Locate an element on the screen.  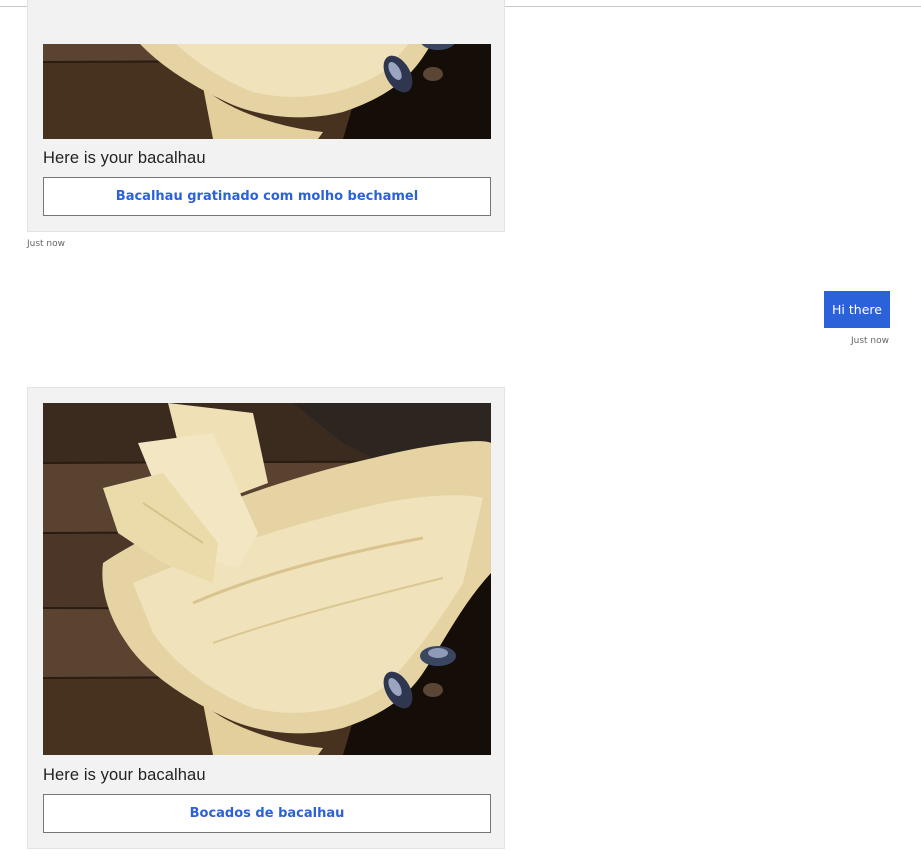
recipe-option-button: Bocados de bacalhau is located at coordinates (267, 813).